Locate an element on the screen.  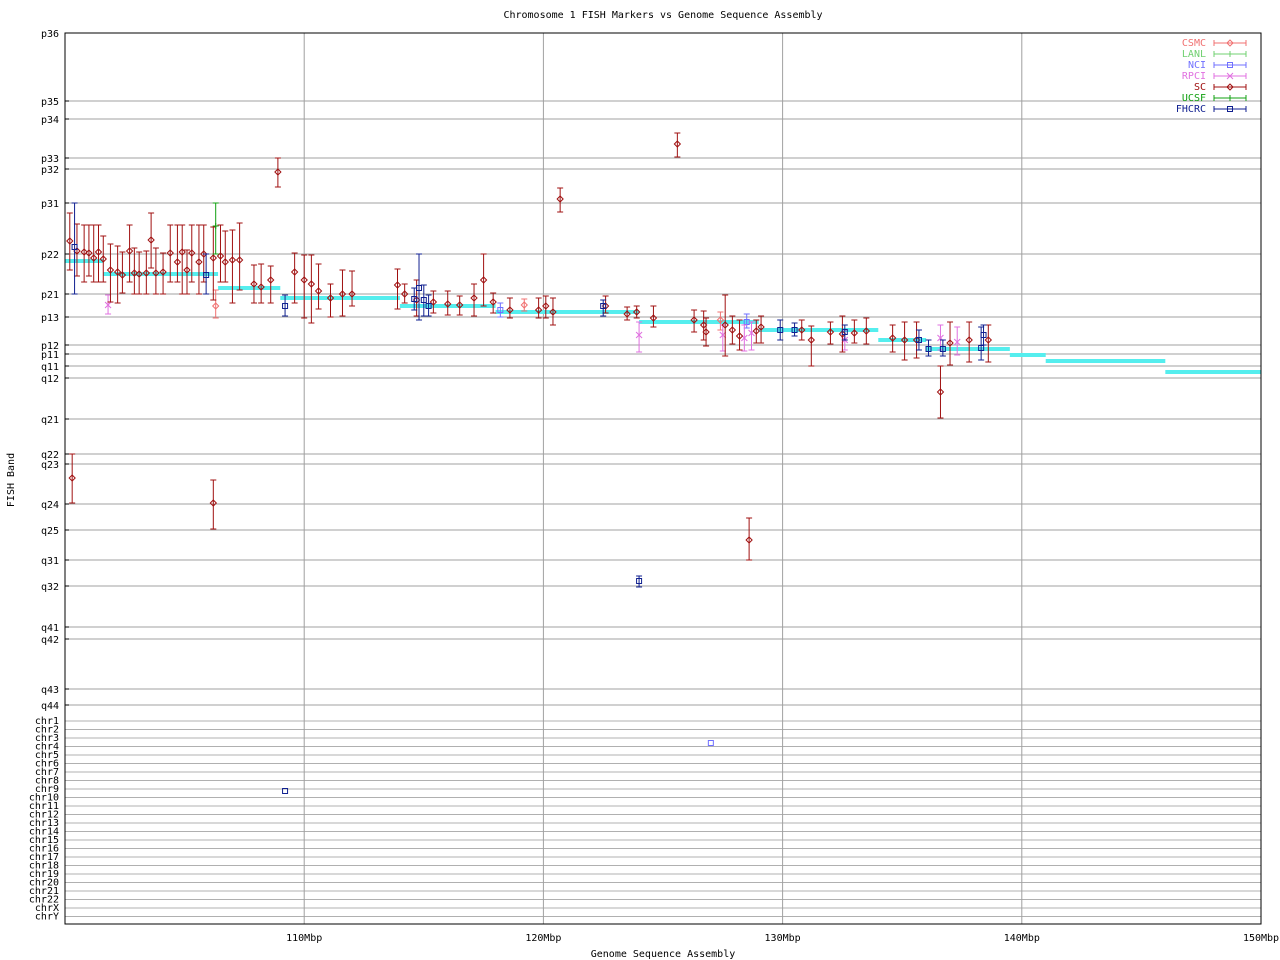
y-tick-p21: p21 is located at coordinates (50, 295).